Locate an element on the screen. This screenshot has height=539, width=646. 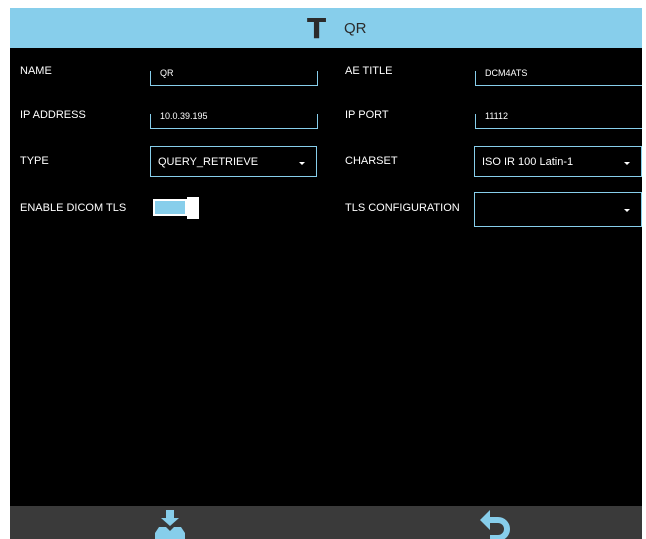
header-bar: T QR is located at coordinates (326, 28).